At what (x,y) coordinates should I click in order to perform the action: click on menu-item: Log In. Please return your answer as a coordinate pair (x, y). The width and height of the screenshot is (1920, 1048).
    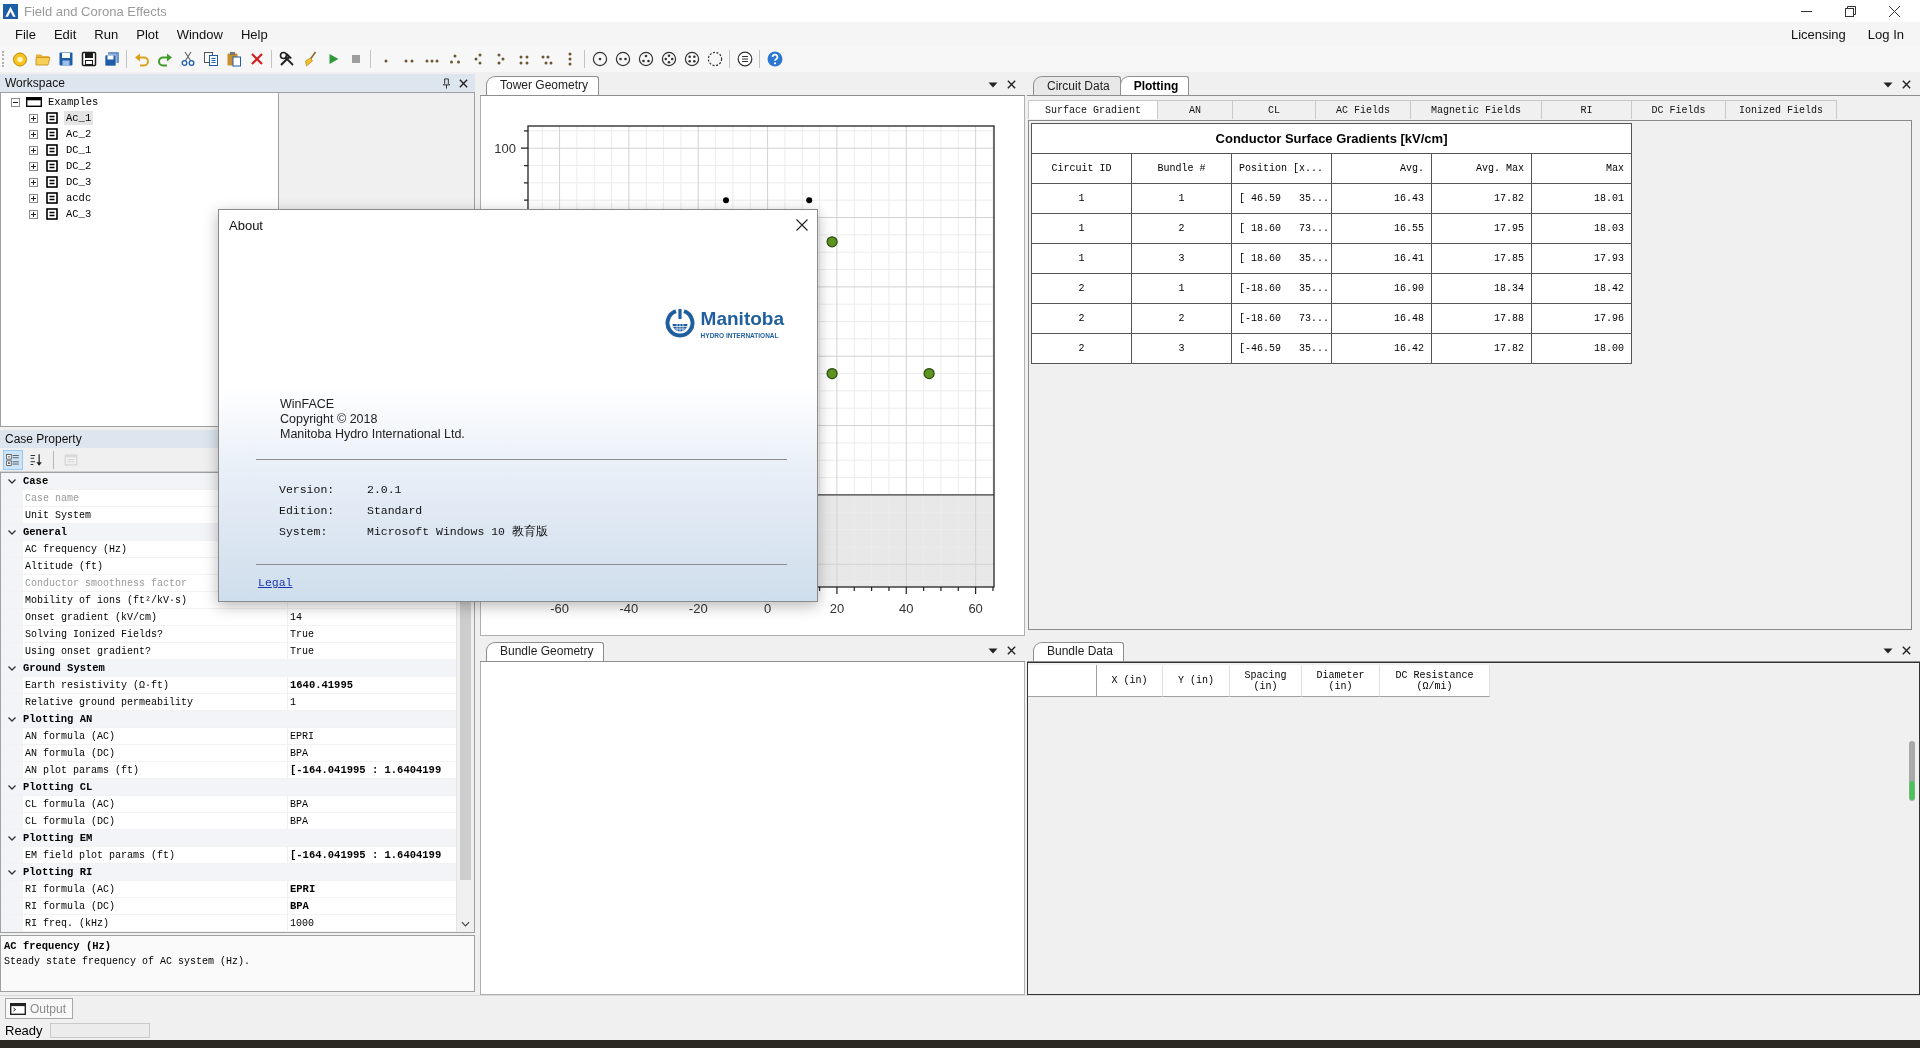
    Looking at the image, I should click on (1885, 34).